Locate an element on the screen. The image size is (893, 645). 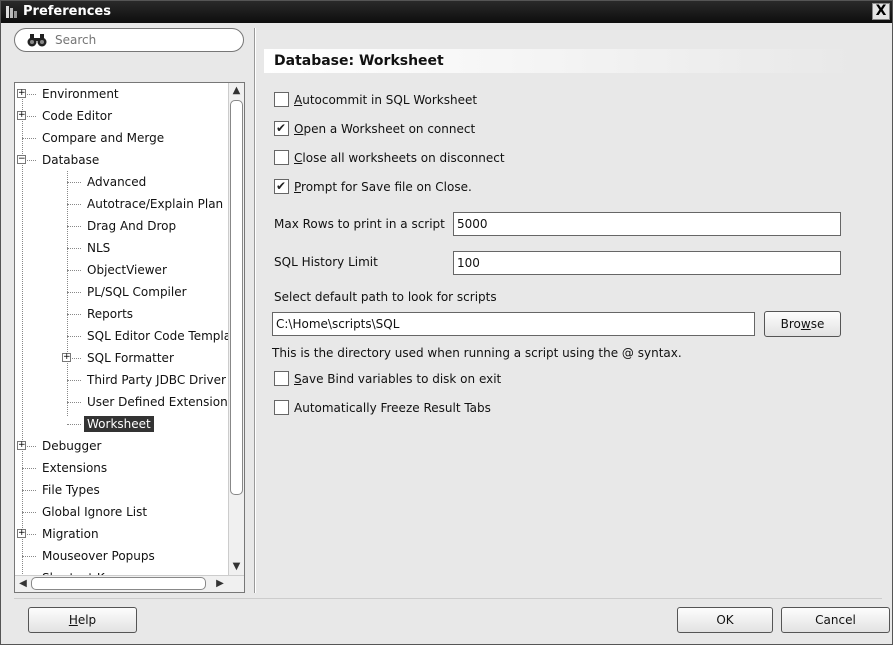
tree-item: PL/SQL Compiler is located at coordinates (137, 292).